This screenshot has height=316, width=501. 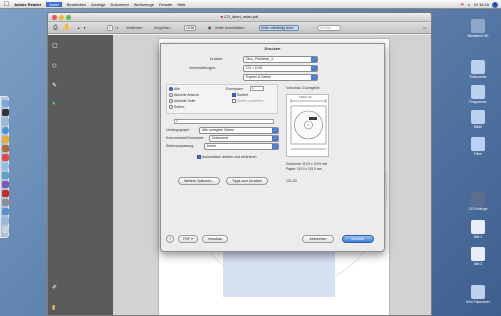 What do you see at coordinates (5, 112) in the screenshot?
I see `dock-dashboard-icon` at bounding box center [5, 112].